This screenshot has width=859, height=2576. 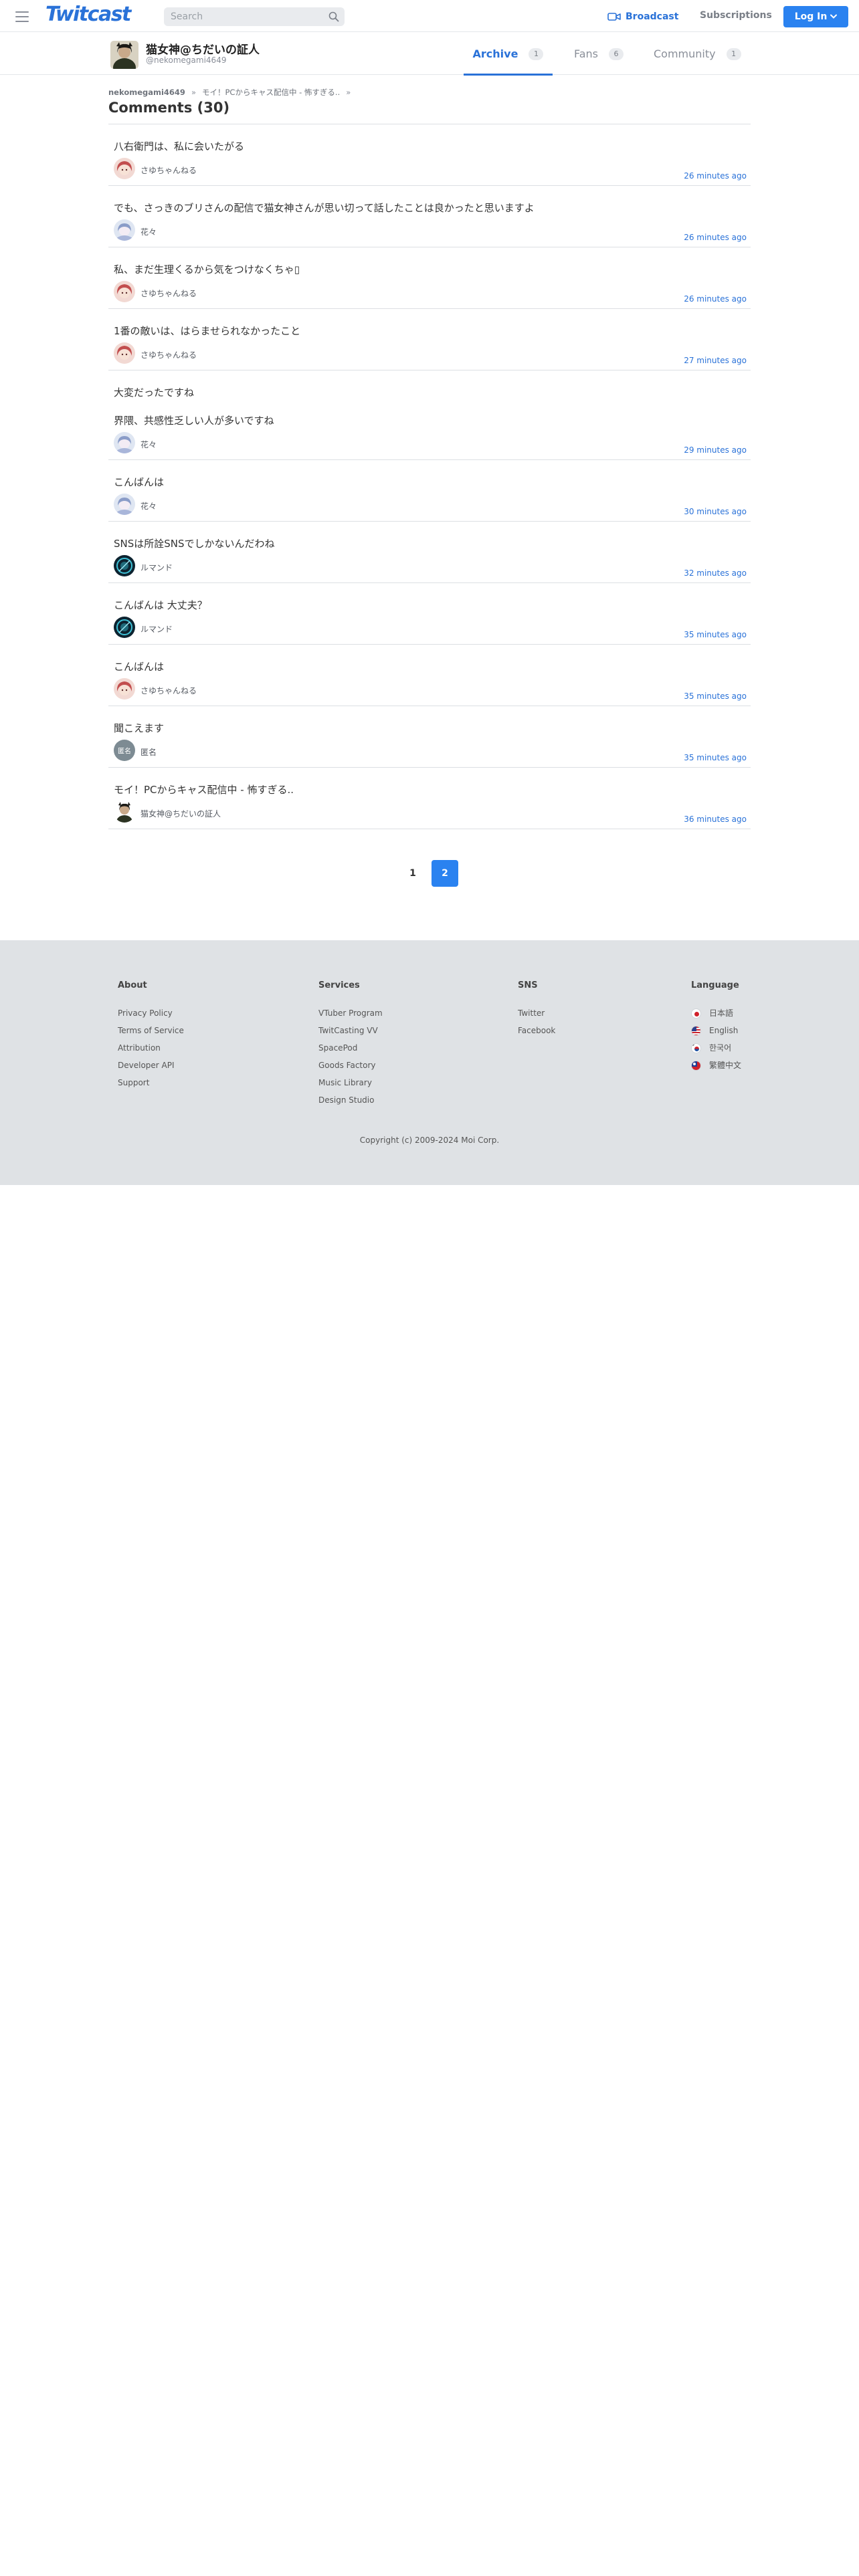 What do you see at coordinates (495, 54) in the screenshot?
I see `tab-label: Archive` at bounding box center [495, 54].